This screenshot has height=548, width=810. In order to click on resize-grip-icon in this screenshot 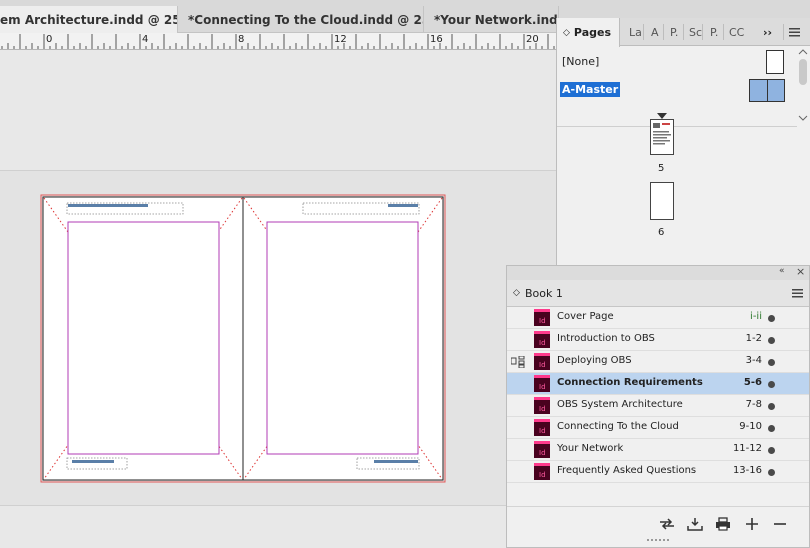, I will do `click(658, 541)`.